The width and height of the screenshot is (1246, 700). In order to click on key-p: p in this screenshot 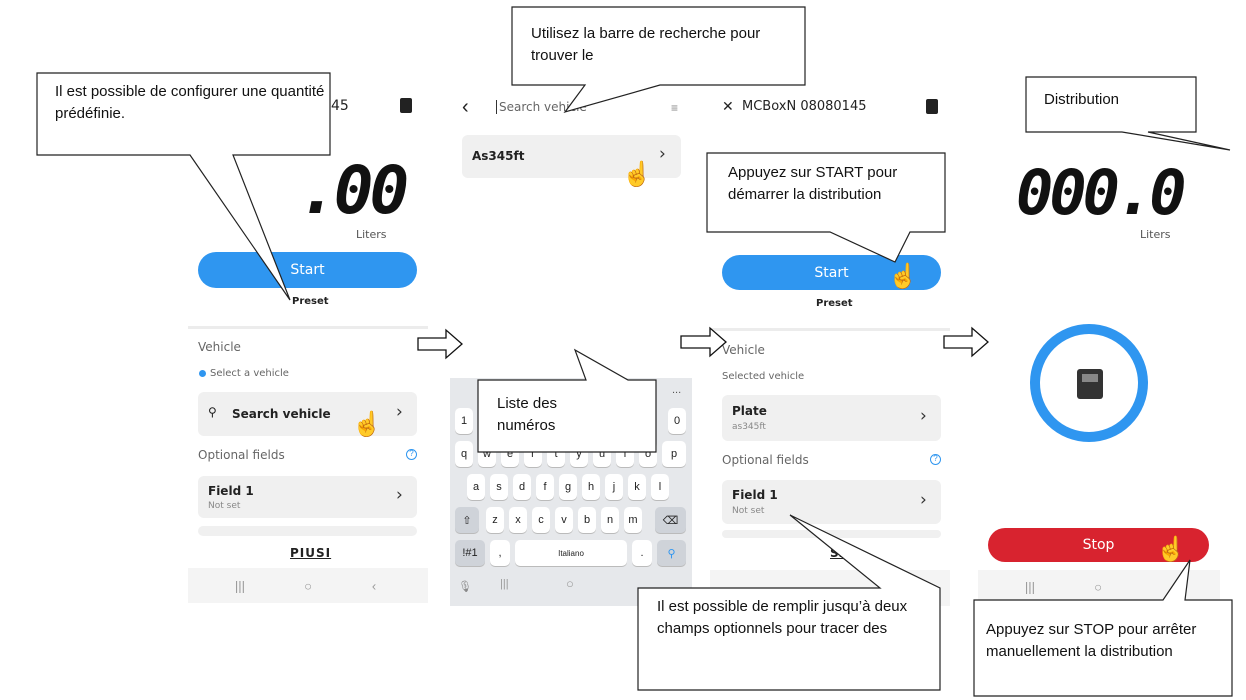, I will do `click(674, 454)`.